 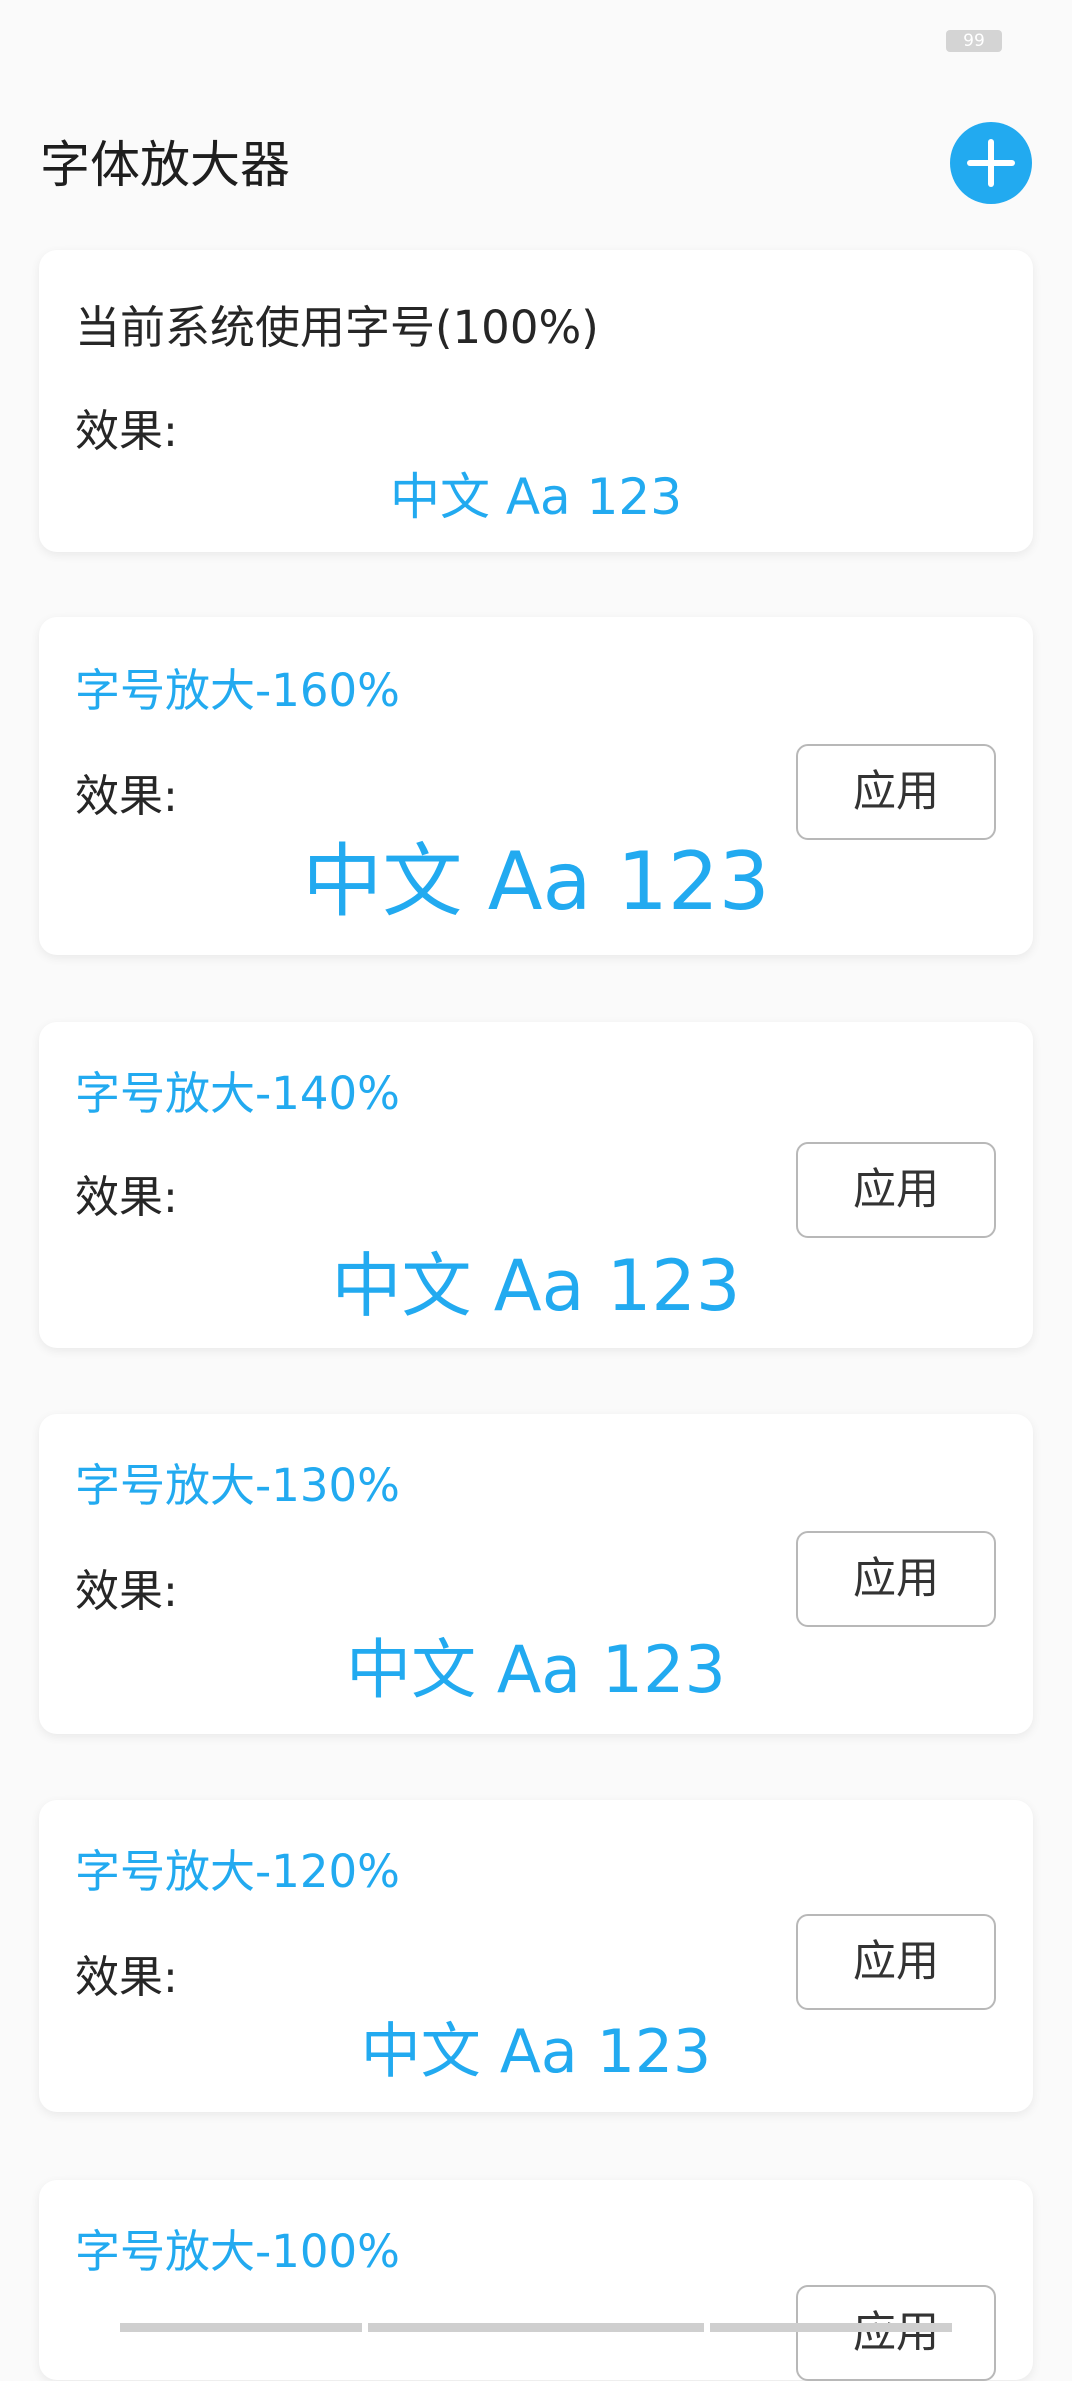 I want to click on font-option-title: 字号放大-160%, so click(x=237, y=690).